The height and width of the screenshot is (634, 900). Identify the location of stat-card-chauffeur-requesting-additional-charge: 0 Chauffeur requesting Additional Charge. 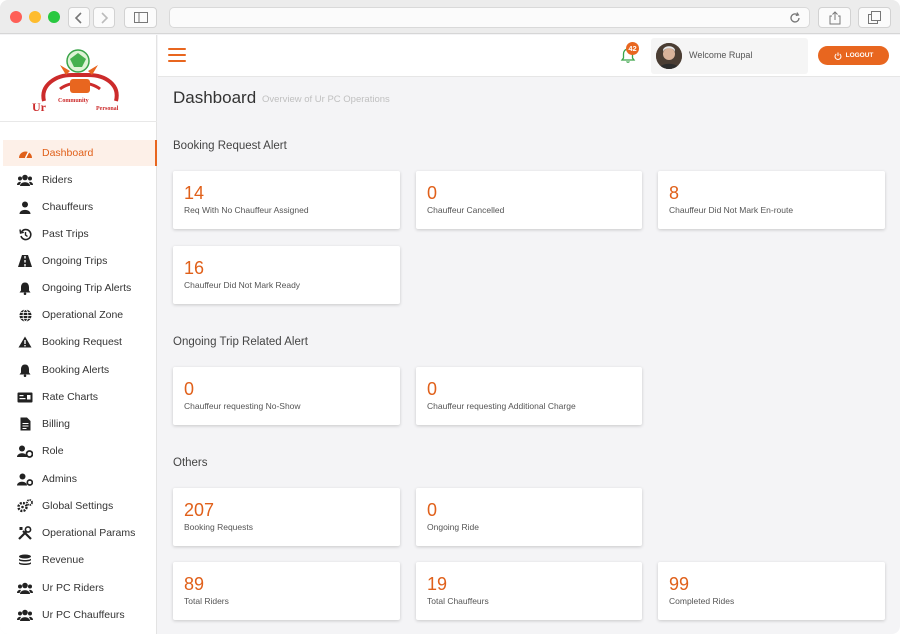
(529, 396).